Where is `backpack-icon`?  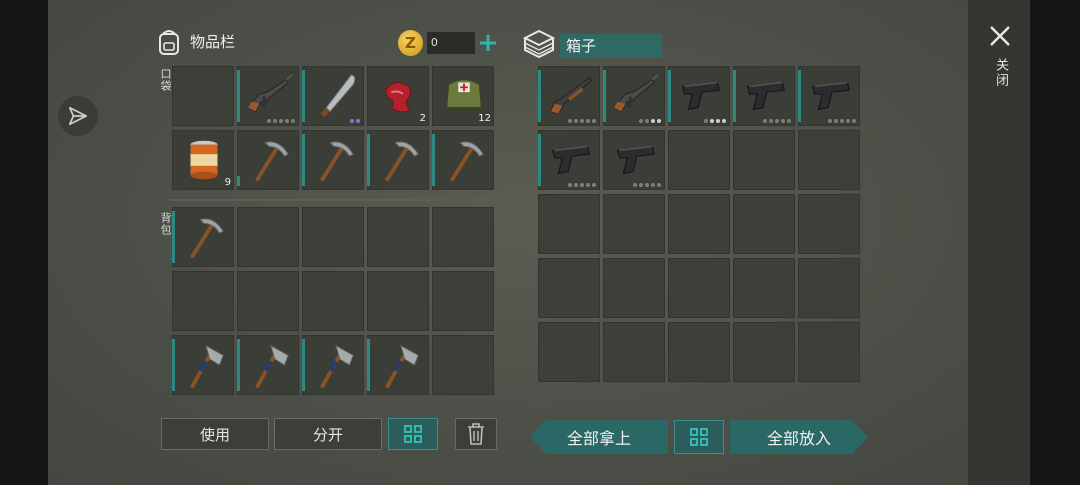
backpack-icon is located at coordinates (169, 42).